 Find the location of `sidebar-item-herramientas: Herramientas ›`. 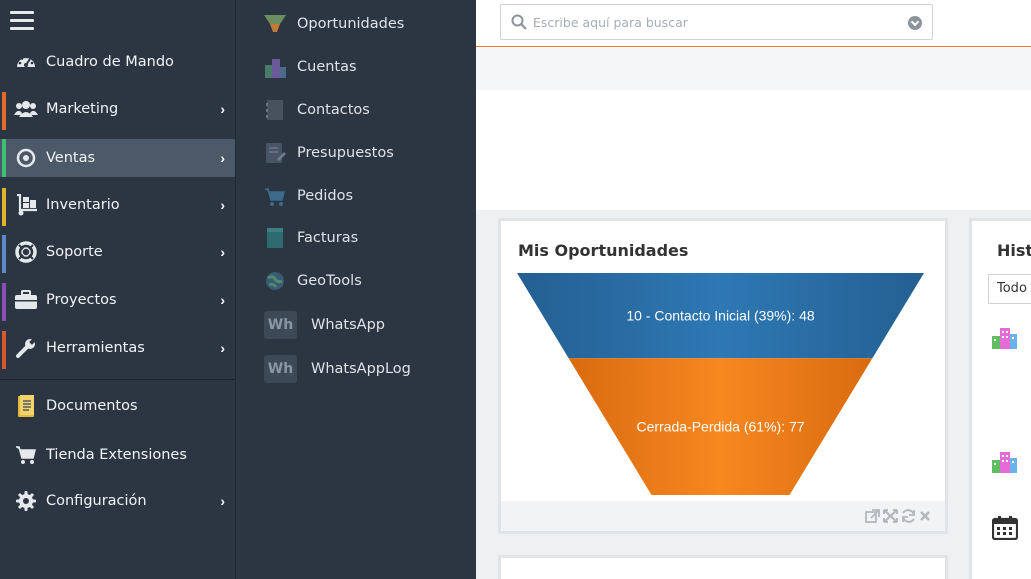

sidebar-item-herramientas: Herramientas › is located at coordinates (117, 349).